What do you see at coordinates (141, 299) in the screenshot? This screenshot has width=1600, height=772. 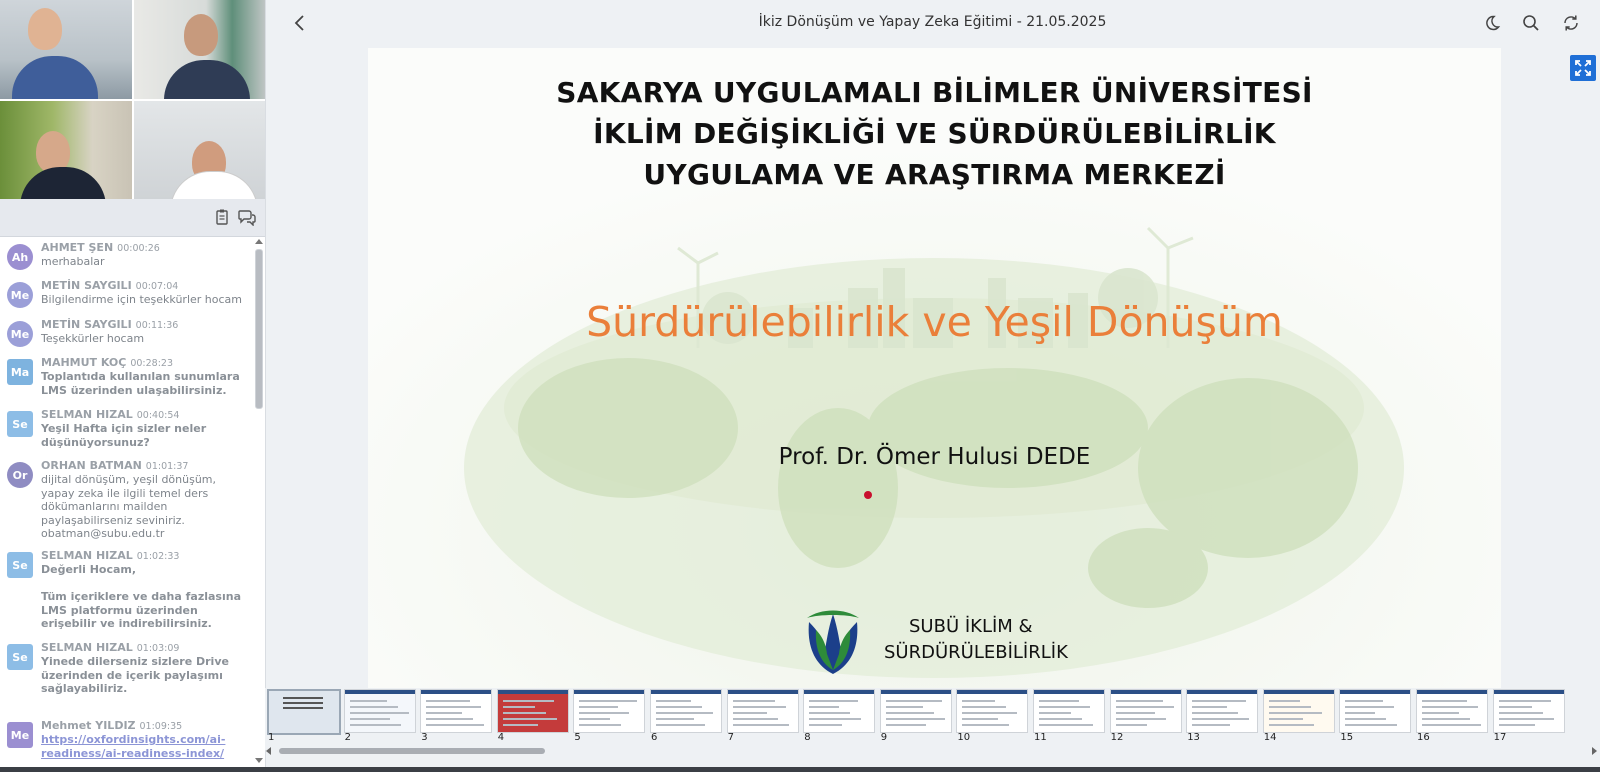 I see `message-text: Bilgilendirme için teşekkürler hocam` at bounding box center [141, 299].